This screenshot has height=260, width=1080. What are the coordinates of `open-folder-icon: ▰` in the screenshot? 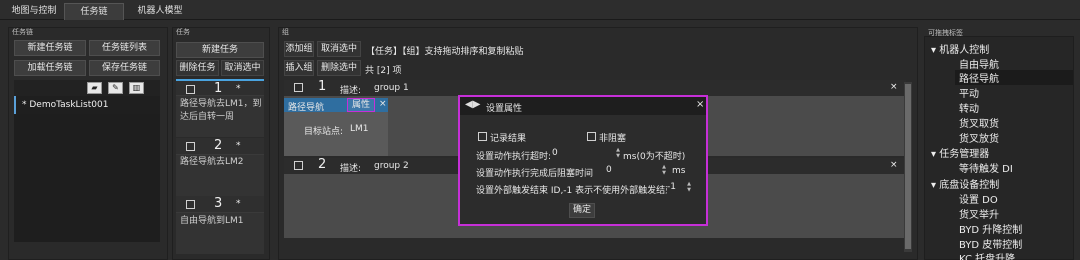 It's located at (94, 88).